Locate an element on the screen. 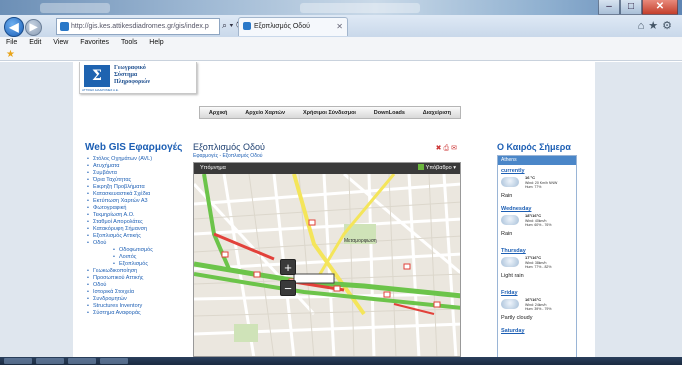 This screenshot has width=682, height=365. sidebar-item: Φωτογραφική is located at coordinates (134, 208).